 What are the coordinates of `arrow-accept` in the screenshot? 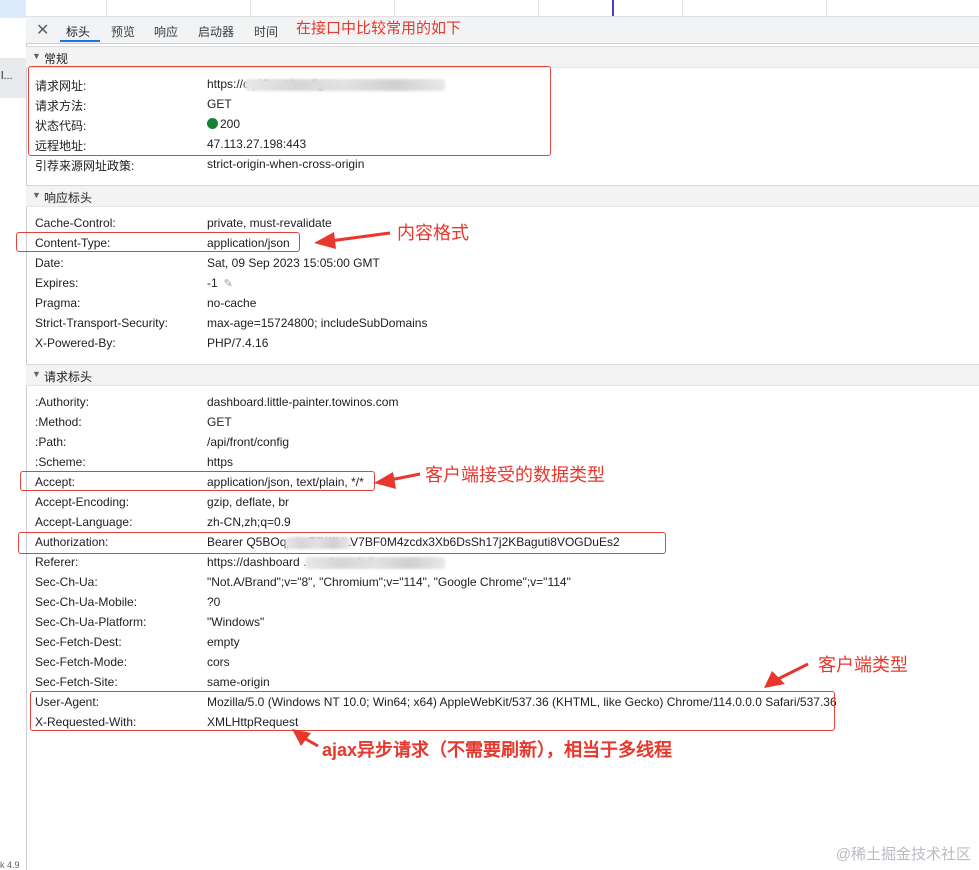 It's located at (405, 477).